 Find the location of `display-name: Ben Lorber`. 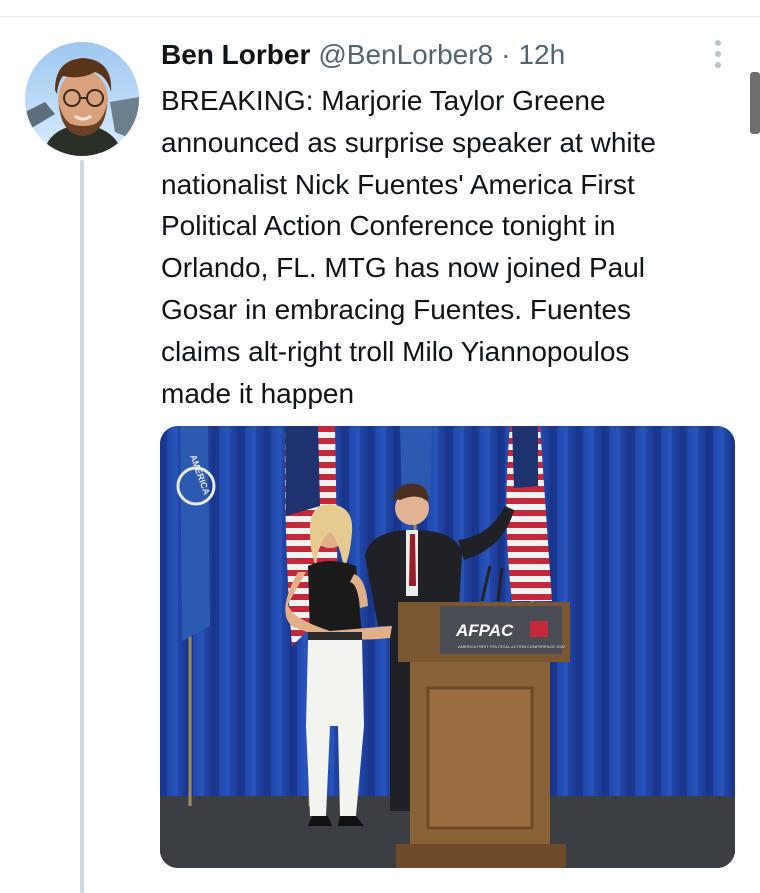

display-name: Ben Lorber is located at coordinates (235, 55).